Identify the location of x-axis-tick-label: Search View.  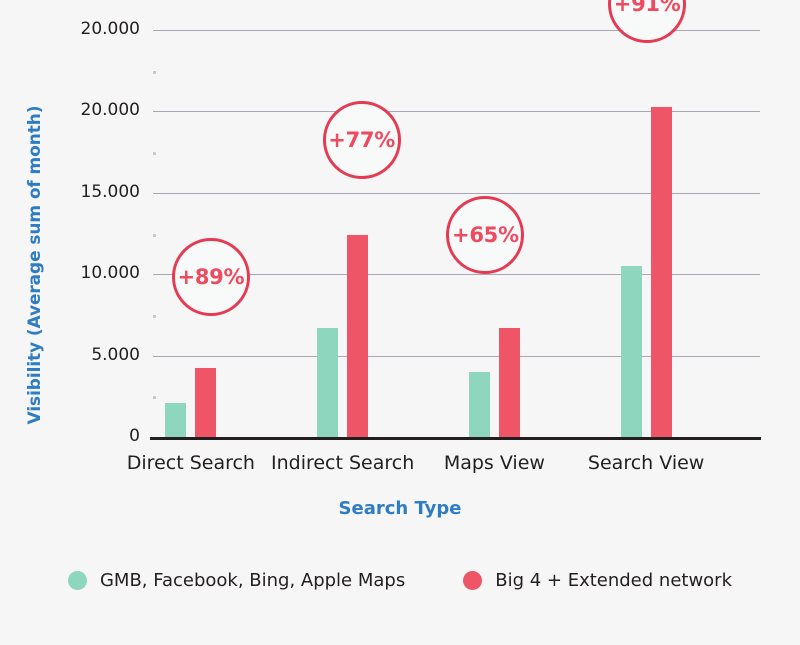
(646, 463).